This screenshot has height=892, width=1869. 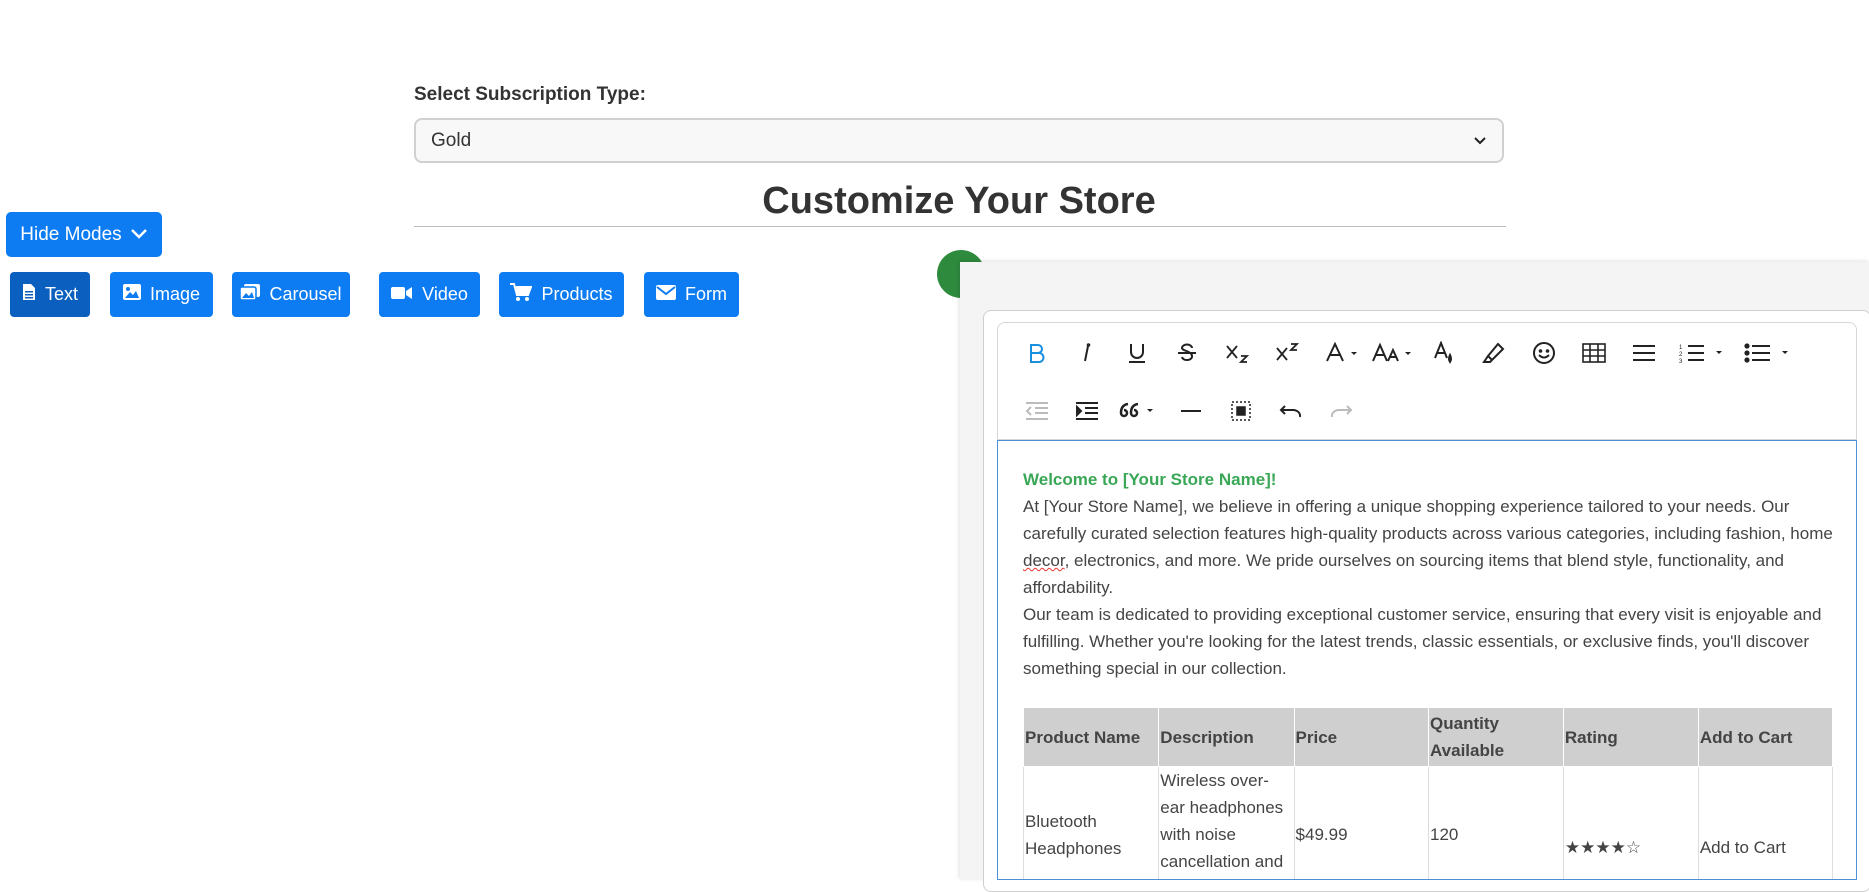 What do you see at coordinates (175, 294) in the screenshot?
I see `mode-image-label: Image` at bounding box center [175, 294].